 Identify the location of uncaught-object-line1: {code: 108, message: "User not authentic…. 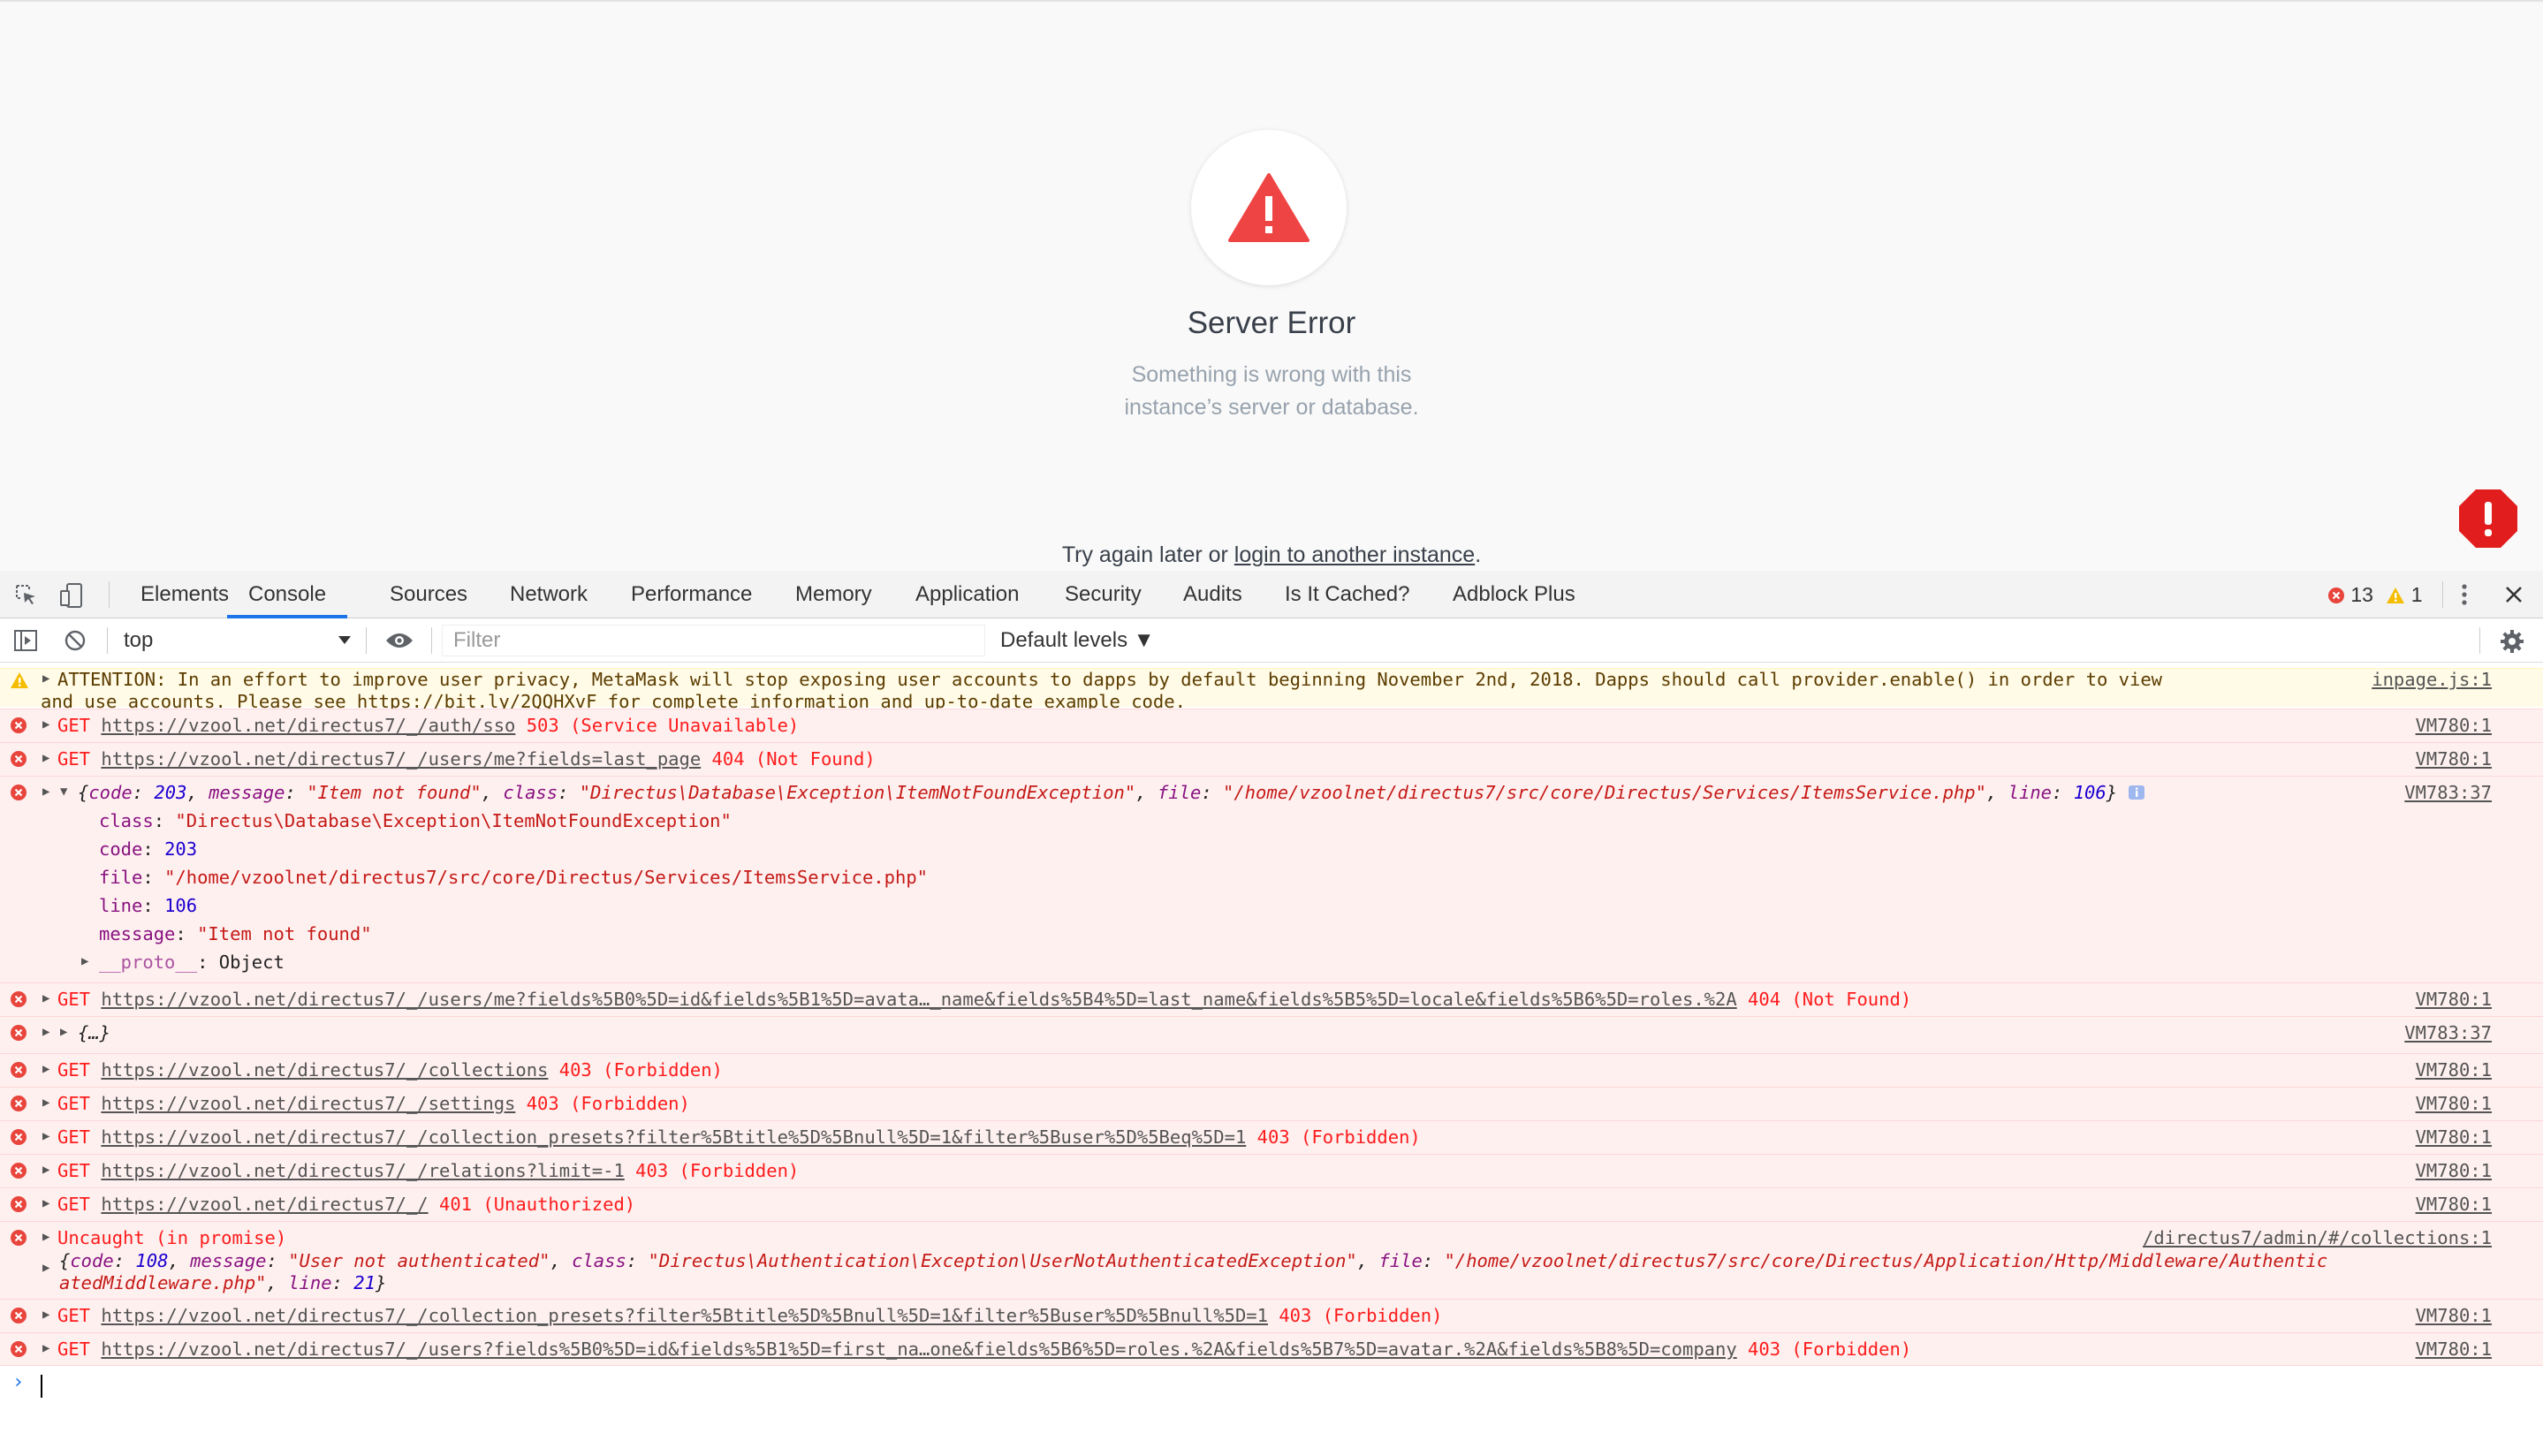
(1193, 1260).